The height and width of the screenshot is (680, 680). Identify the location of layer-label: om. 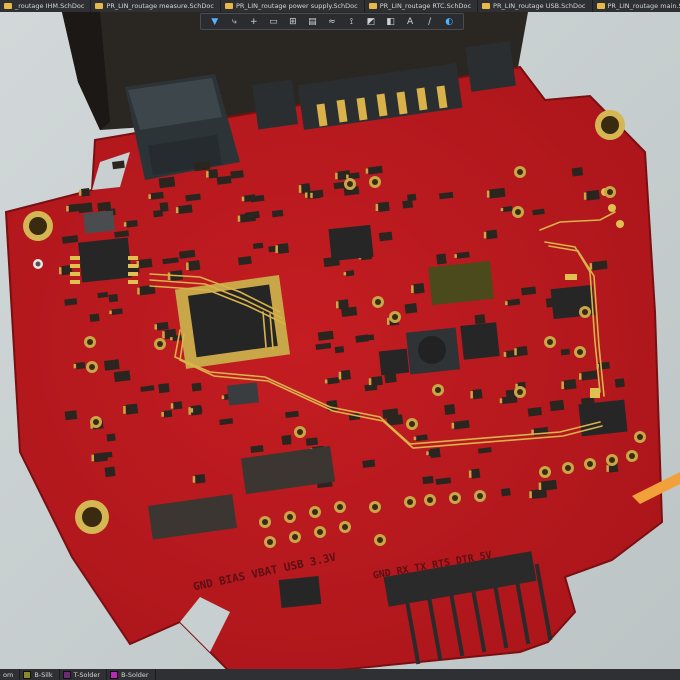
(8, 674).